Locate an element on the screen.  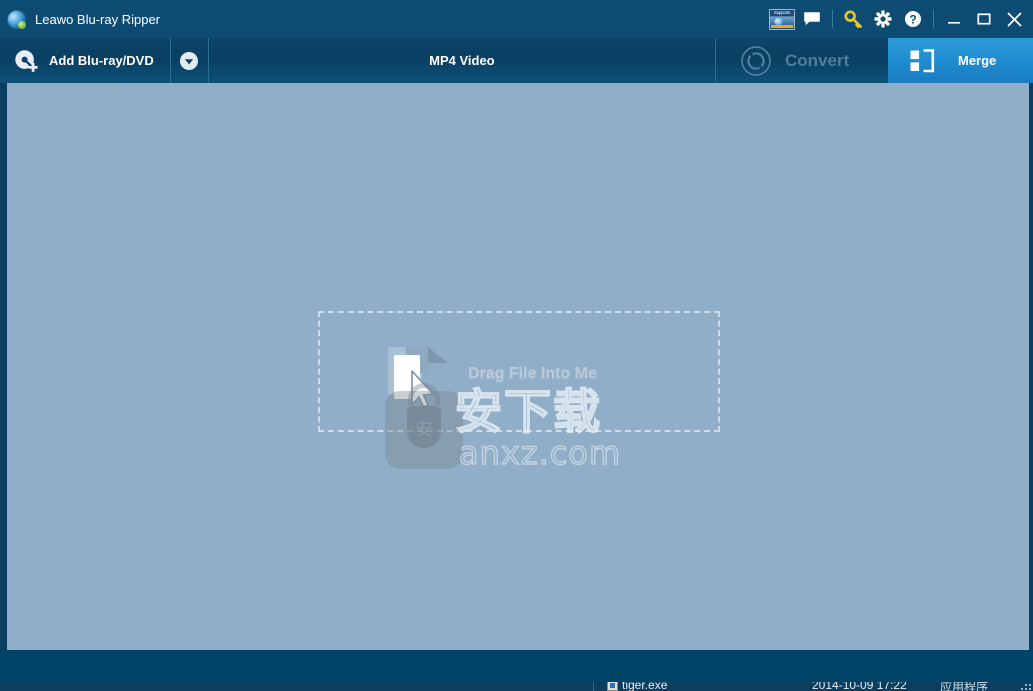
minimize-button is located at coordinates (954, 19).